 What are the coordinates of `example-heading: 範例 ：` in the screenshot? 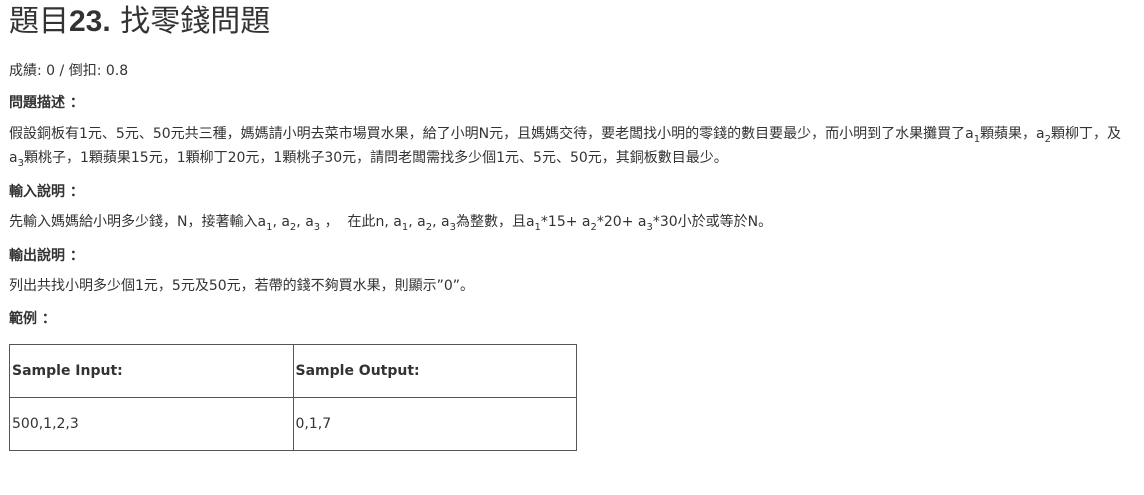 It's located at (32, 319).